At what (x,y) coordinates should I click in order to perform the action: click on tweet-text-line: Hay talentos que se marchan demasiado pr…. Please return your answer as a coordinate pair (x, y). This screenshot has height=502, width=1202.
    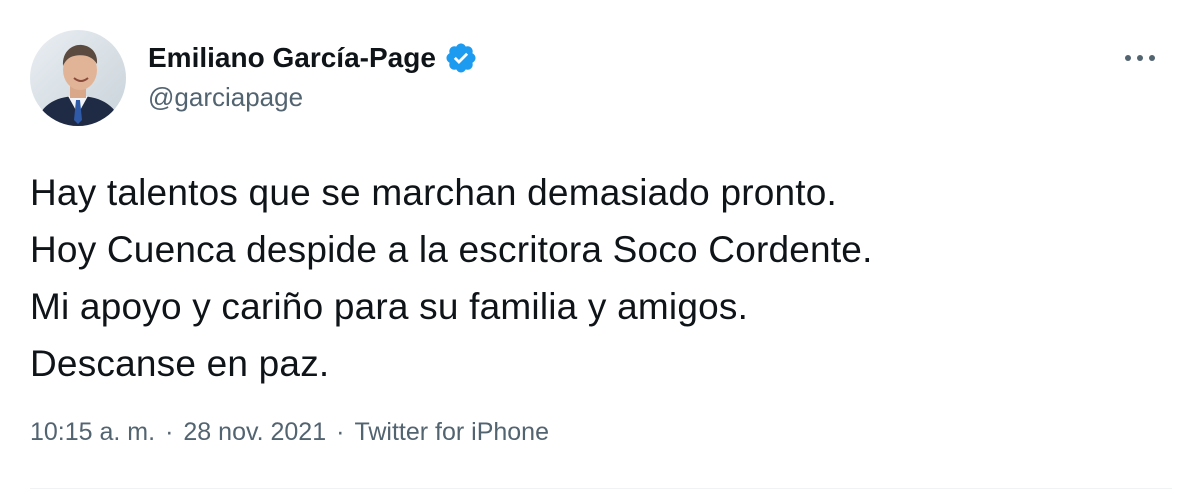
    Looking at the image, I should click on (434, 192).